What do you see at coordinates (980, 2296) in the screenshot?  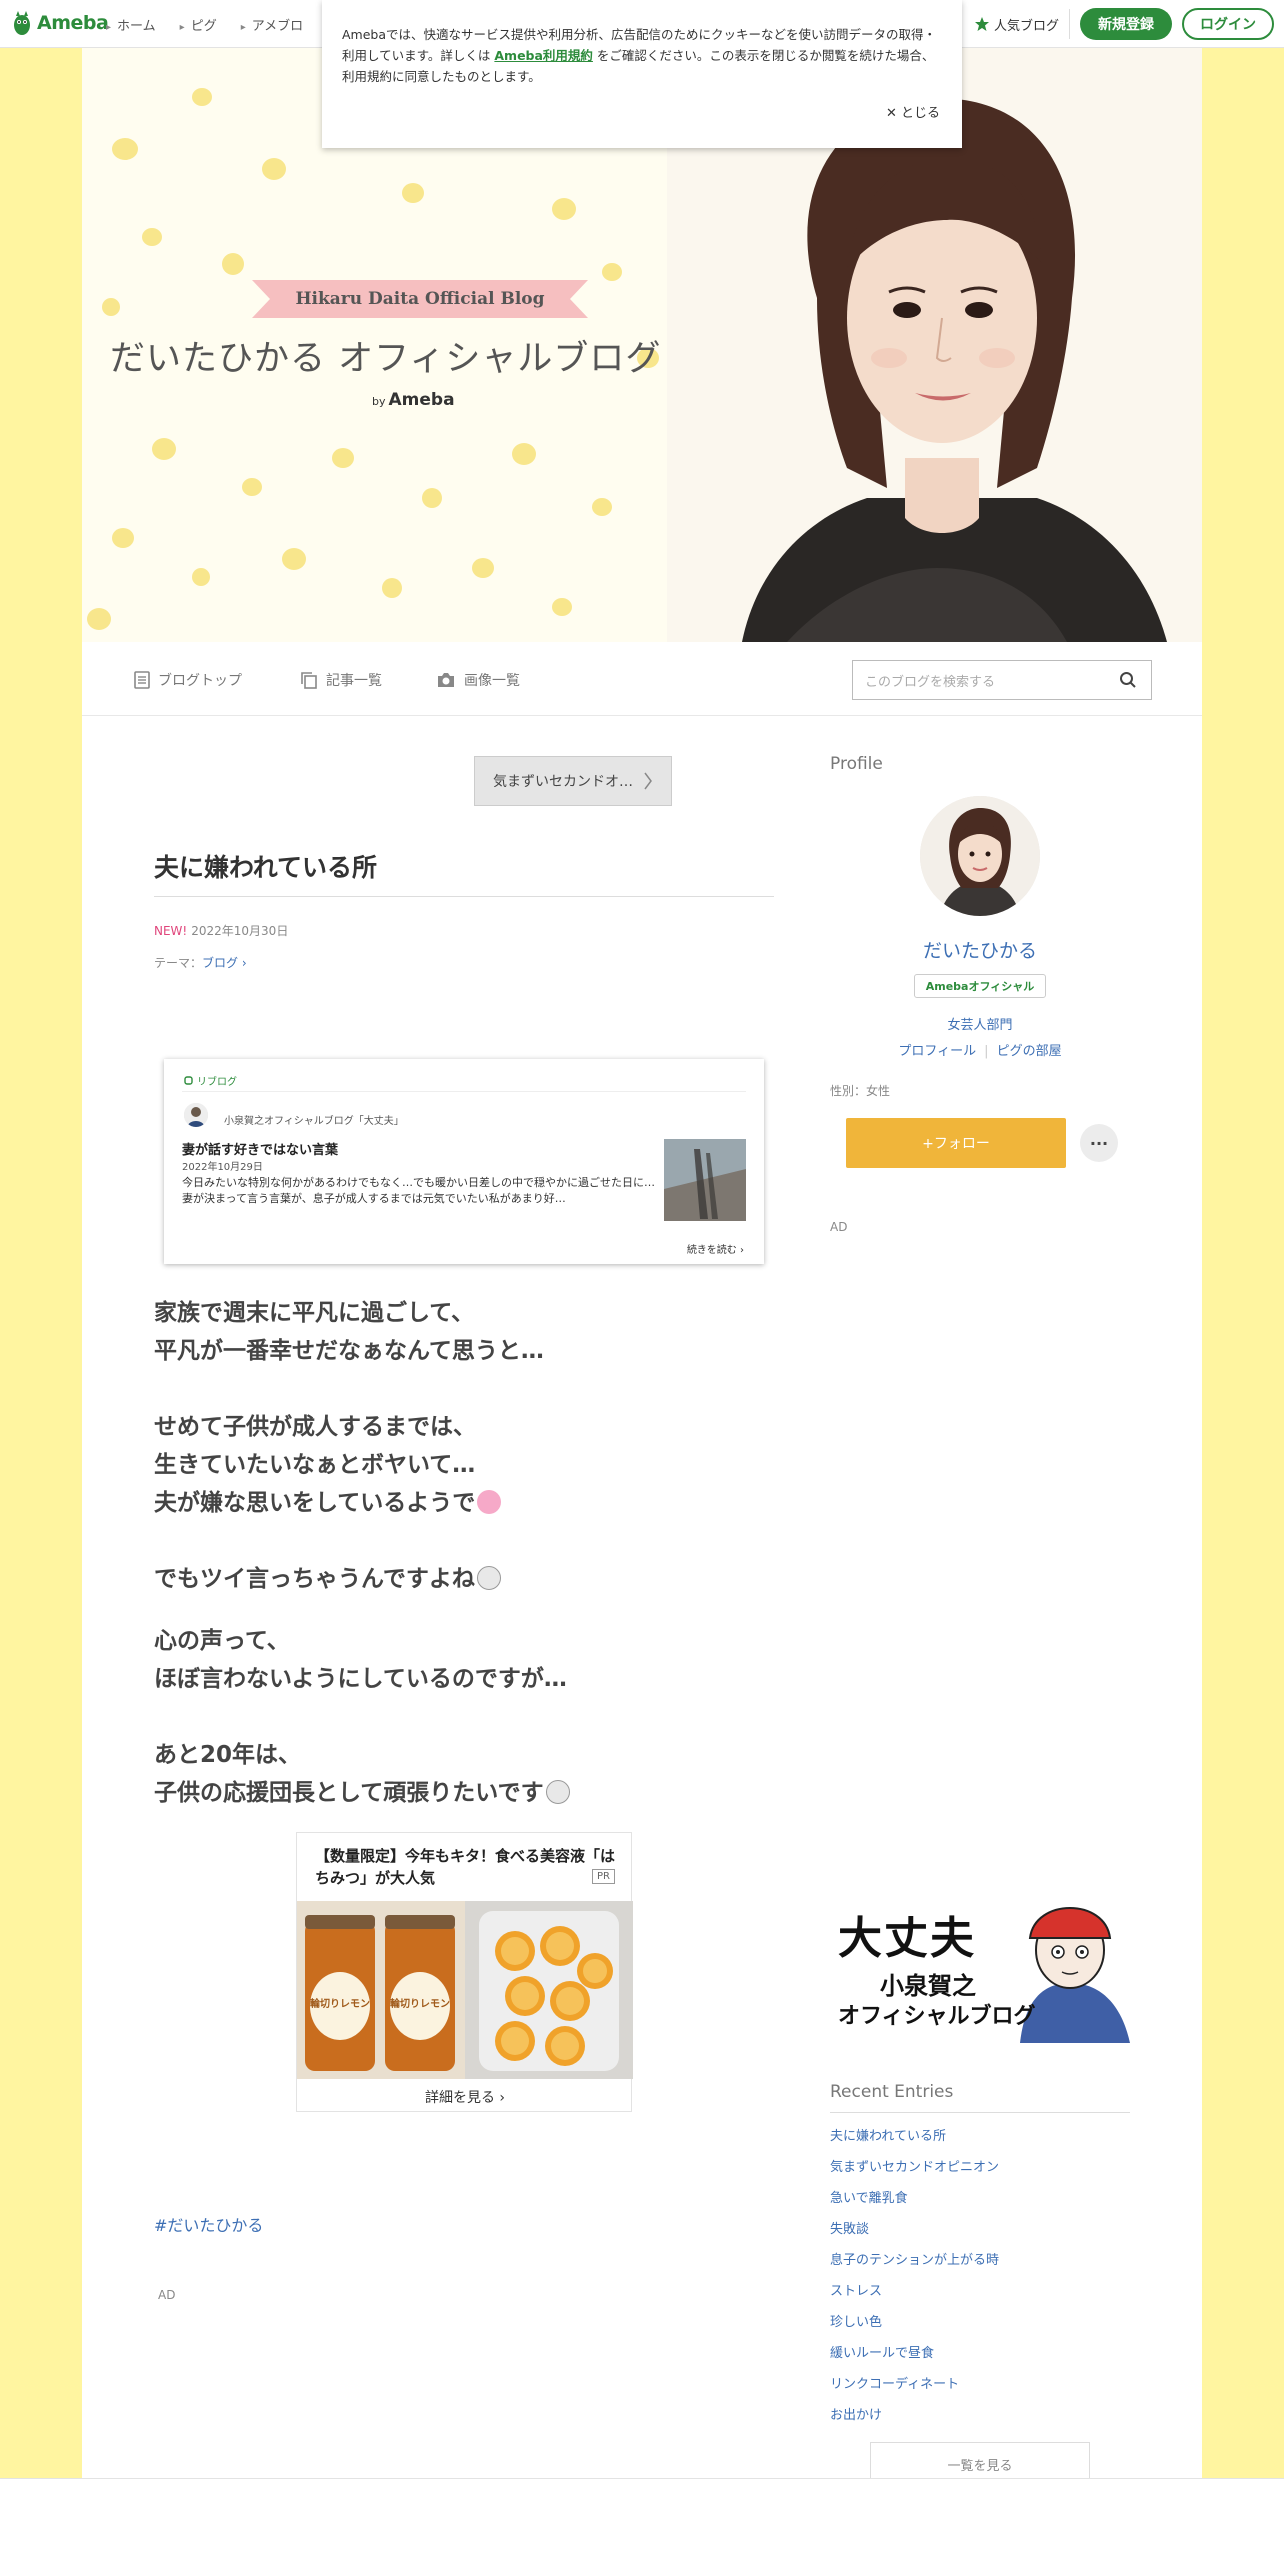 I see `recent-entry-link: ストレス` at bounding box center [980, 2296].